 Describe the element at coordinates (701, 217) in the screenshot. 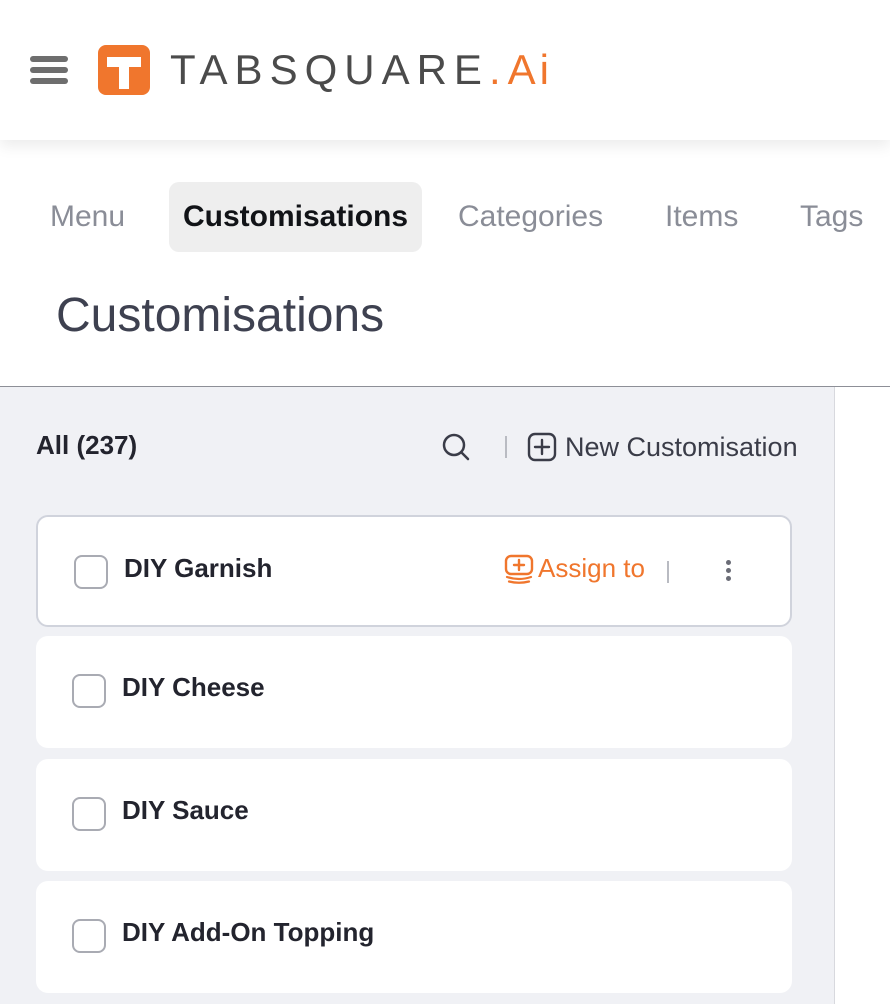

I see `tab-items: Items` at that location.